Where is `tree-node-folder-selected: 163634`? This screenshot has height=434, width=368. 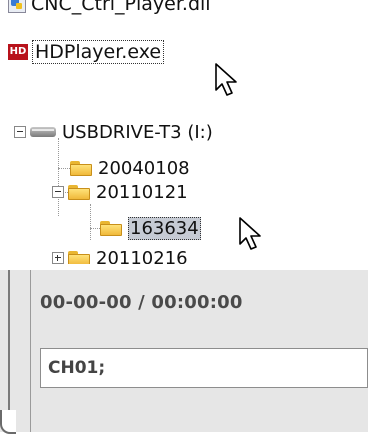
tree-node-folder-selected: 163634 is located at coordinates (150, 228).